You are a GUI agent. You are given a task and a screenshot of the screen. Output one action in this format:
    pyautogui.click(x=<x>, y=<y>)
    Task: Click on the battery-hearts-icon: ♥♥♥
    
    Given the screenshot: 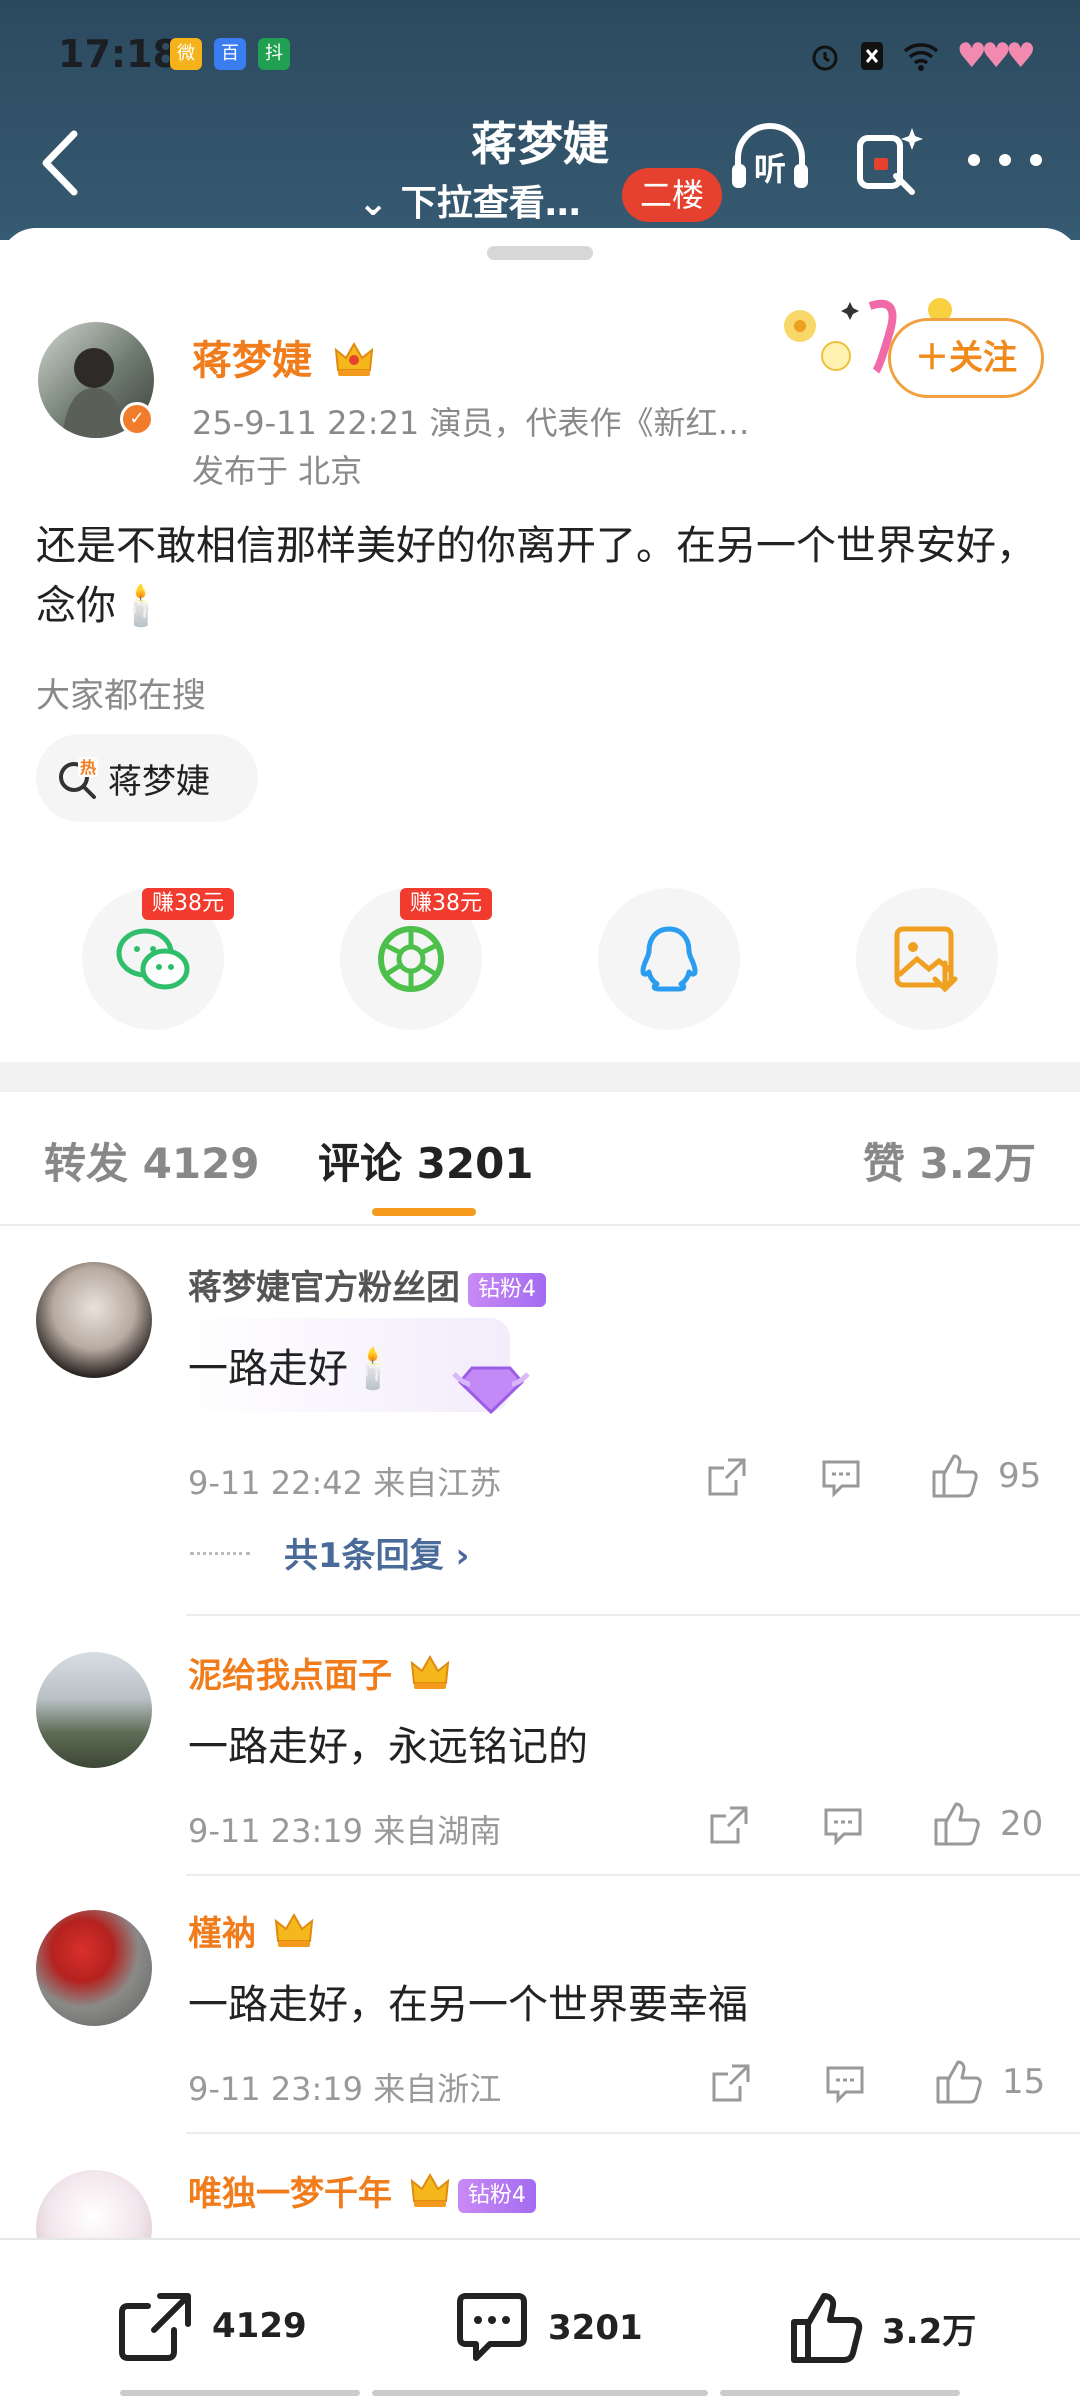 What is the action you would take?
    pyautogui.click(x=996, y=56)
    